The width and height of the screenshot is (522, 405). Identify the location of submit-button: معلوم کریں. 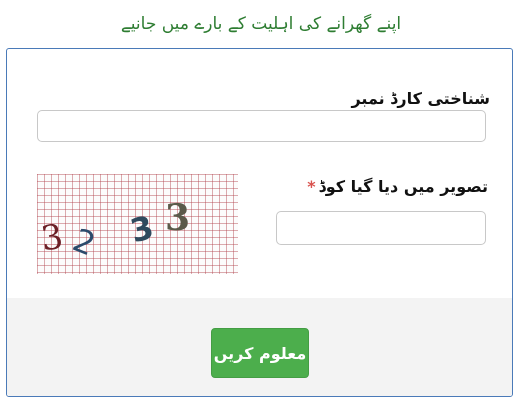
(260, 353).